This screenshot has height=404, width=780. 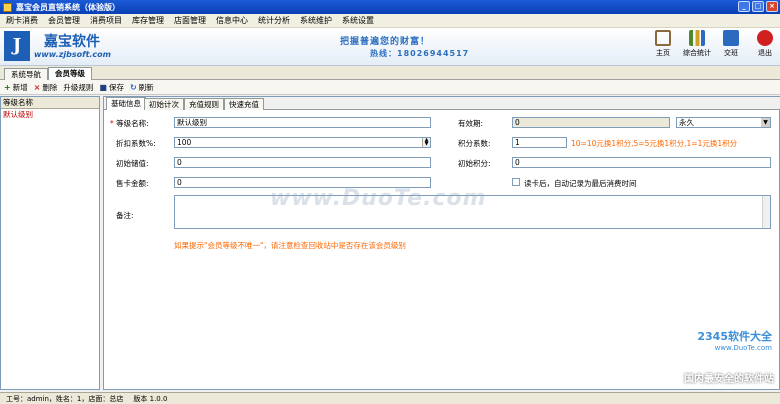 I want to click on plus-icon: +, so click(x=7, y=87).